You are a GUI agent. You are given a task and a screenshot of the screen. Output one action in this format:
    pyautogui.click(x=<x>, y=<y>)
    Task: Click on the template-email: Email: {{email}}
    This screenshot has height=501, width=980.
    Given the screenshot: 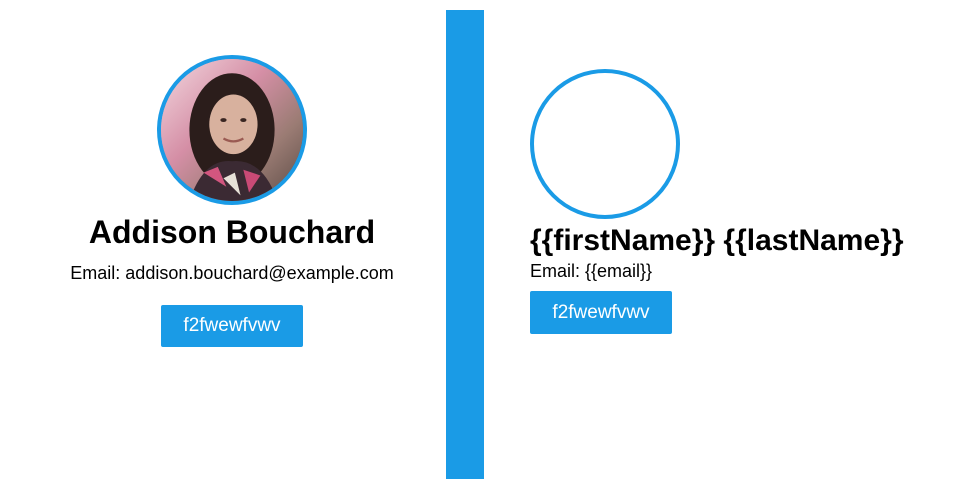 What is the action you would take?
    pyautogui.click(x=591, y=271)
    